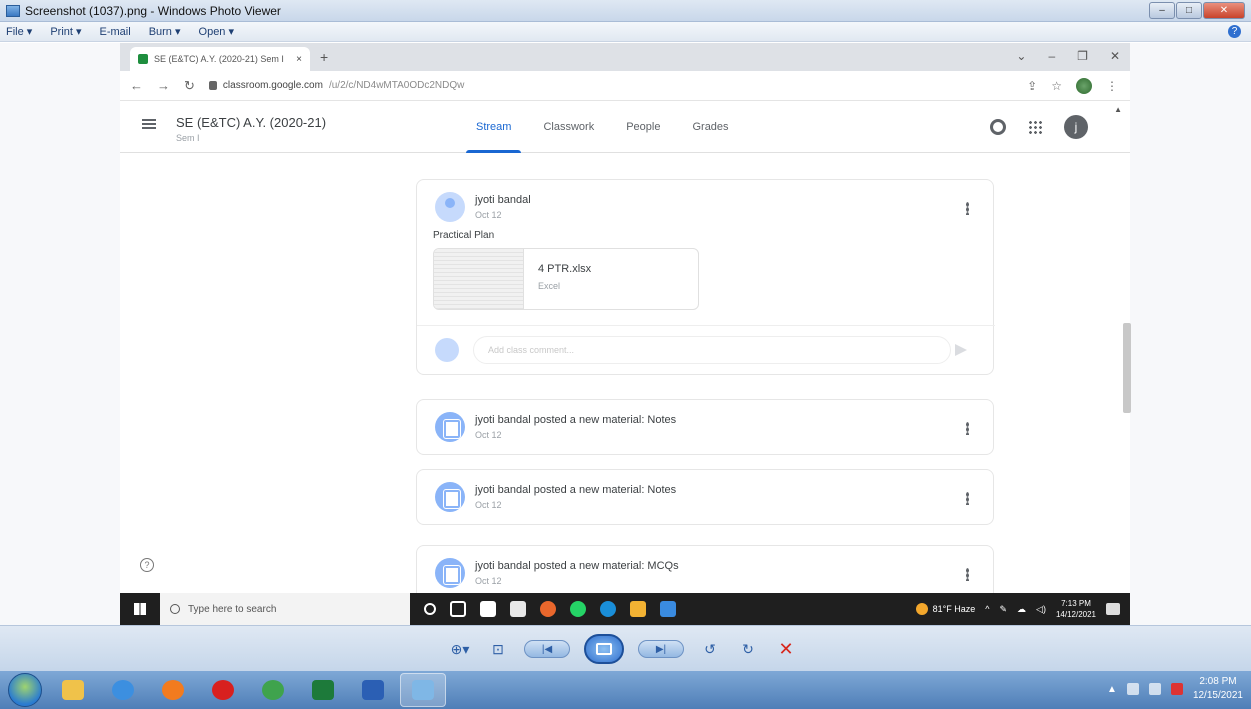 The image size is (1251, 709). I want to click on whatsapp-icon, so click(578, 609).